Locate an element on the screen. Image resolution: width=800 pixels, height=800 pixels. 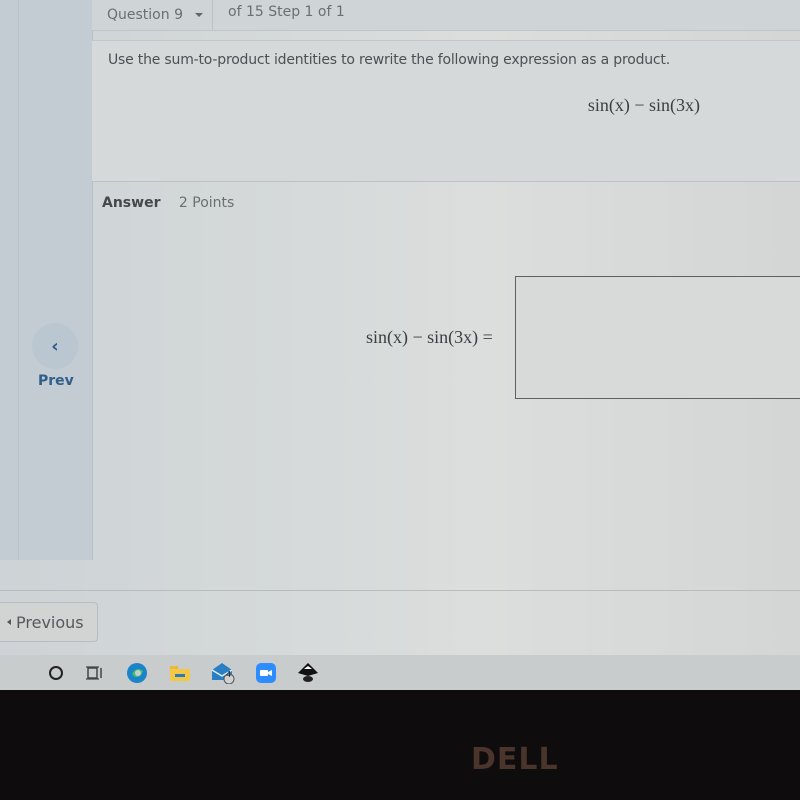
task-view-icon is located at coordinates (94, 673).